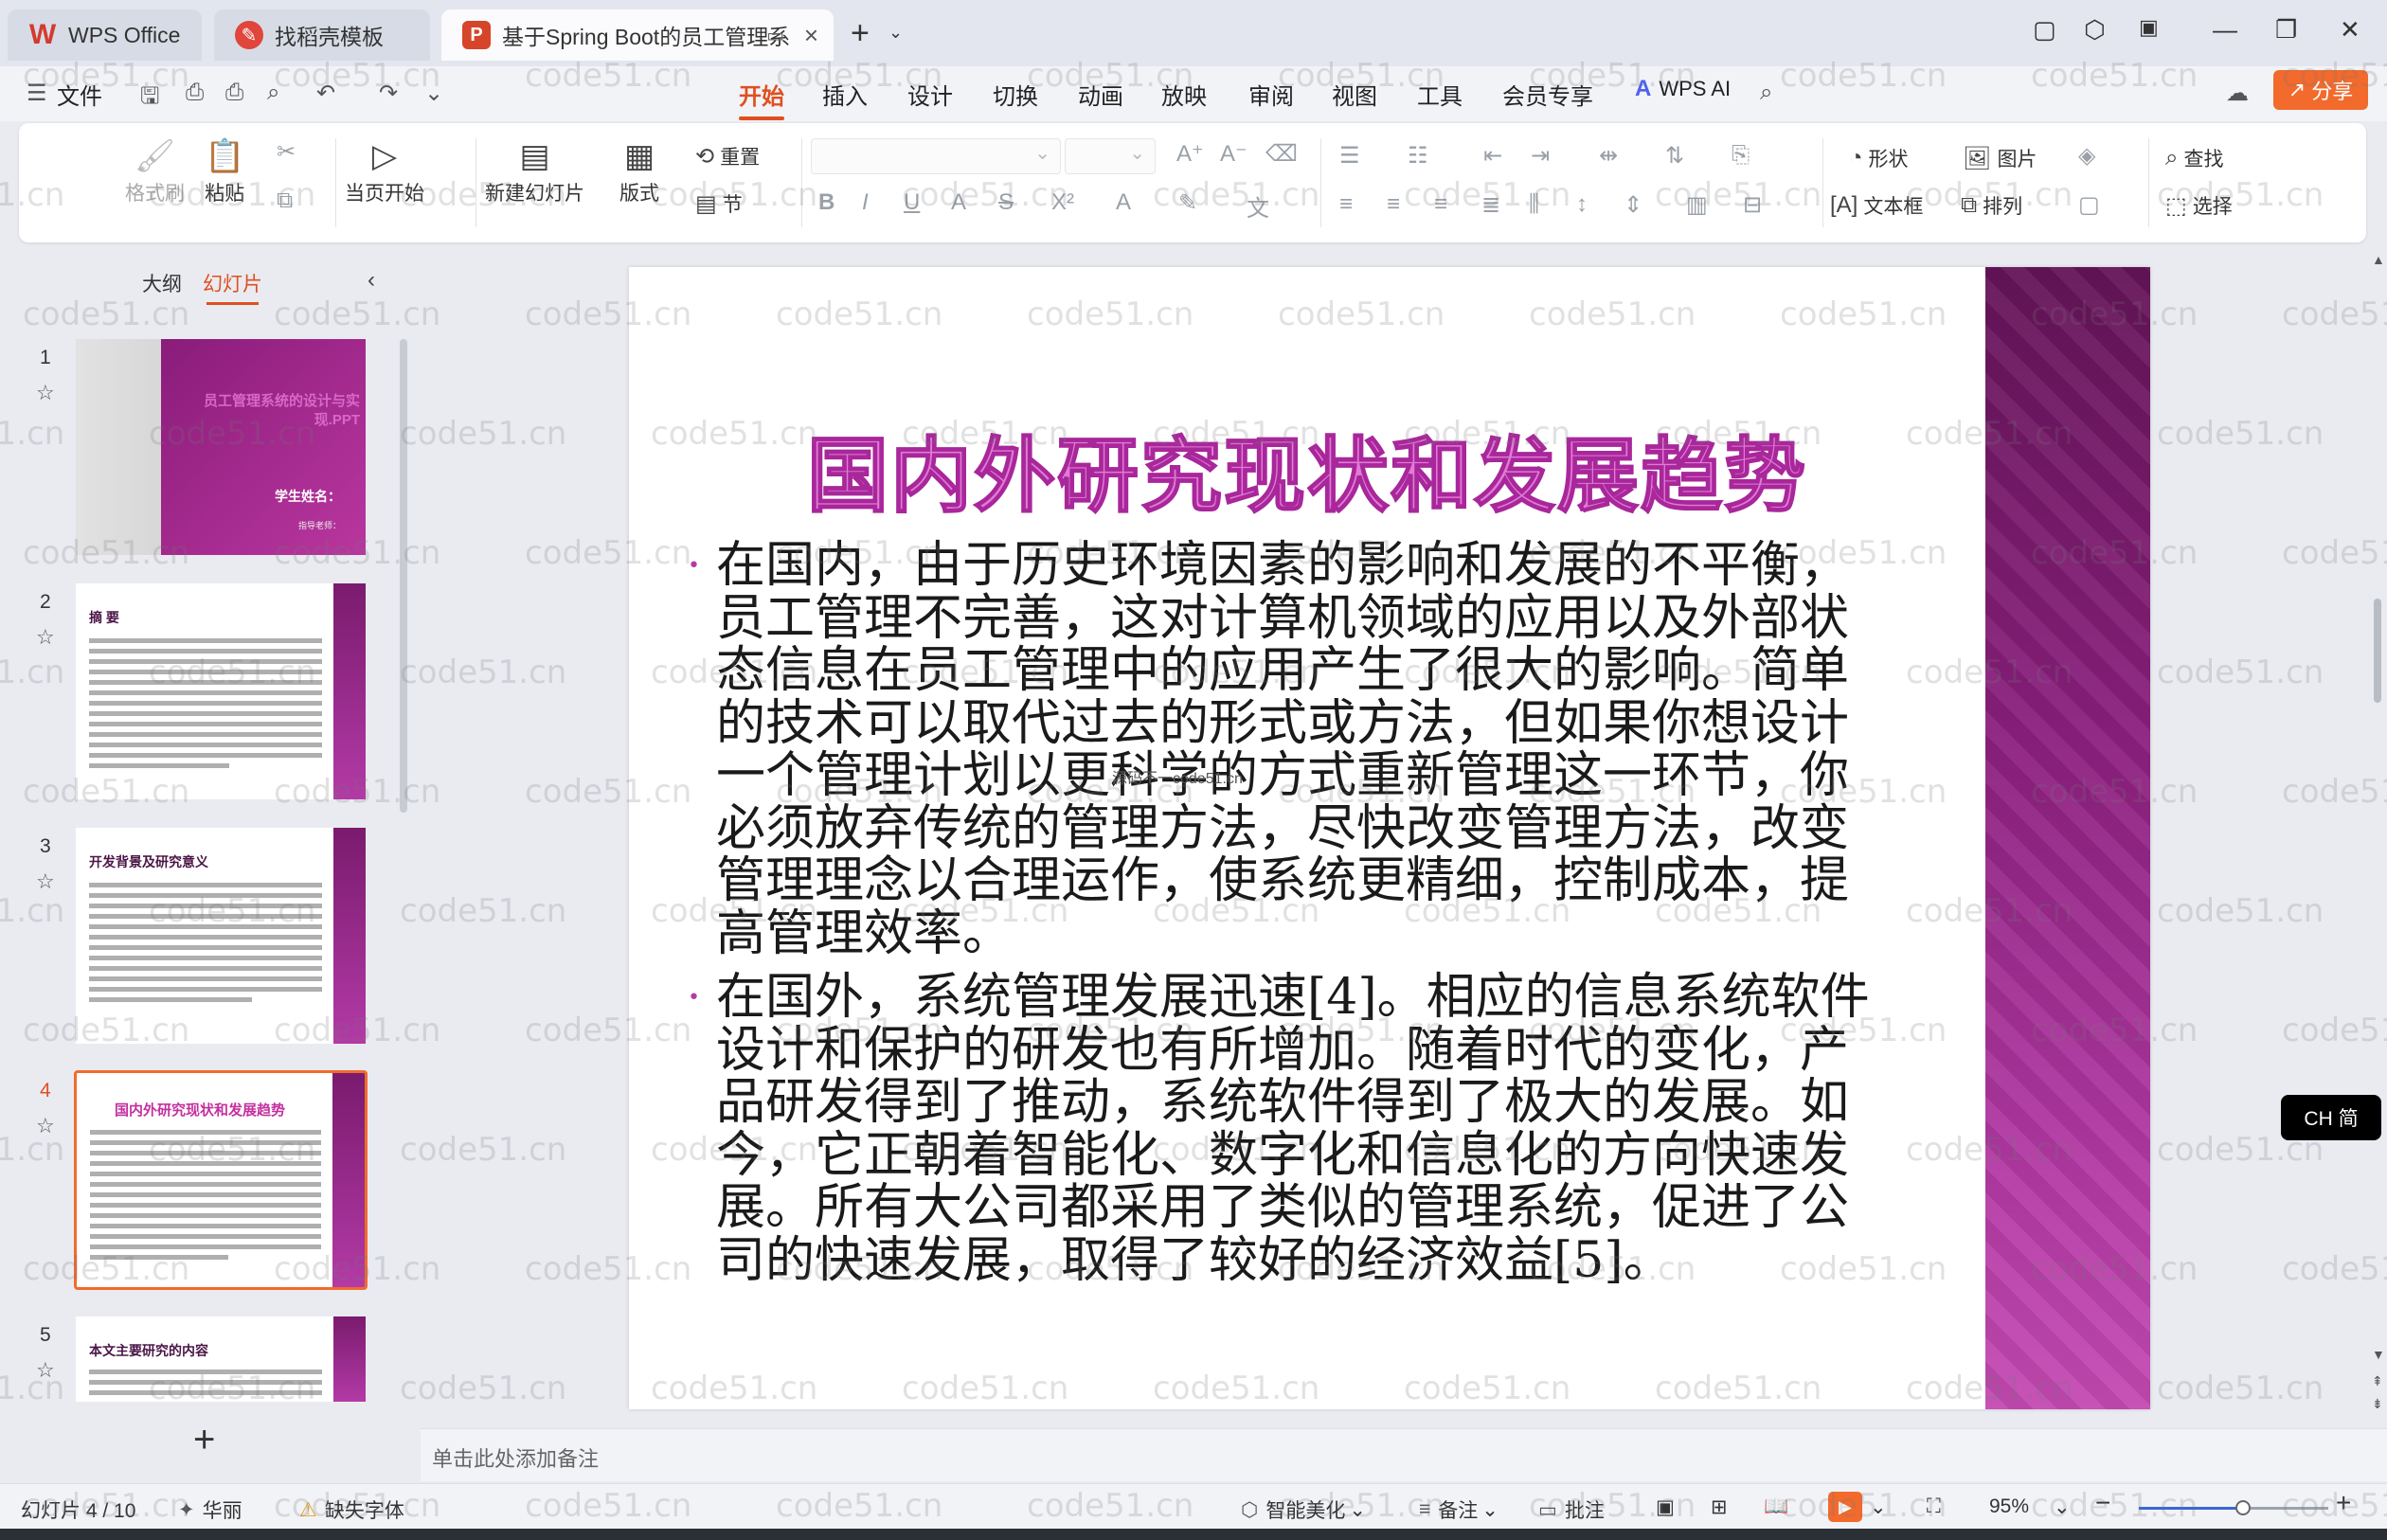 The width and height of the screenshot is (2387, 1540). I want to click on zoom-in-icon: +, so click(2343, 1503).